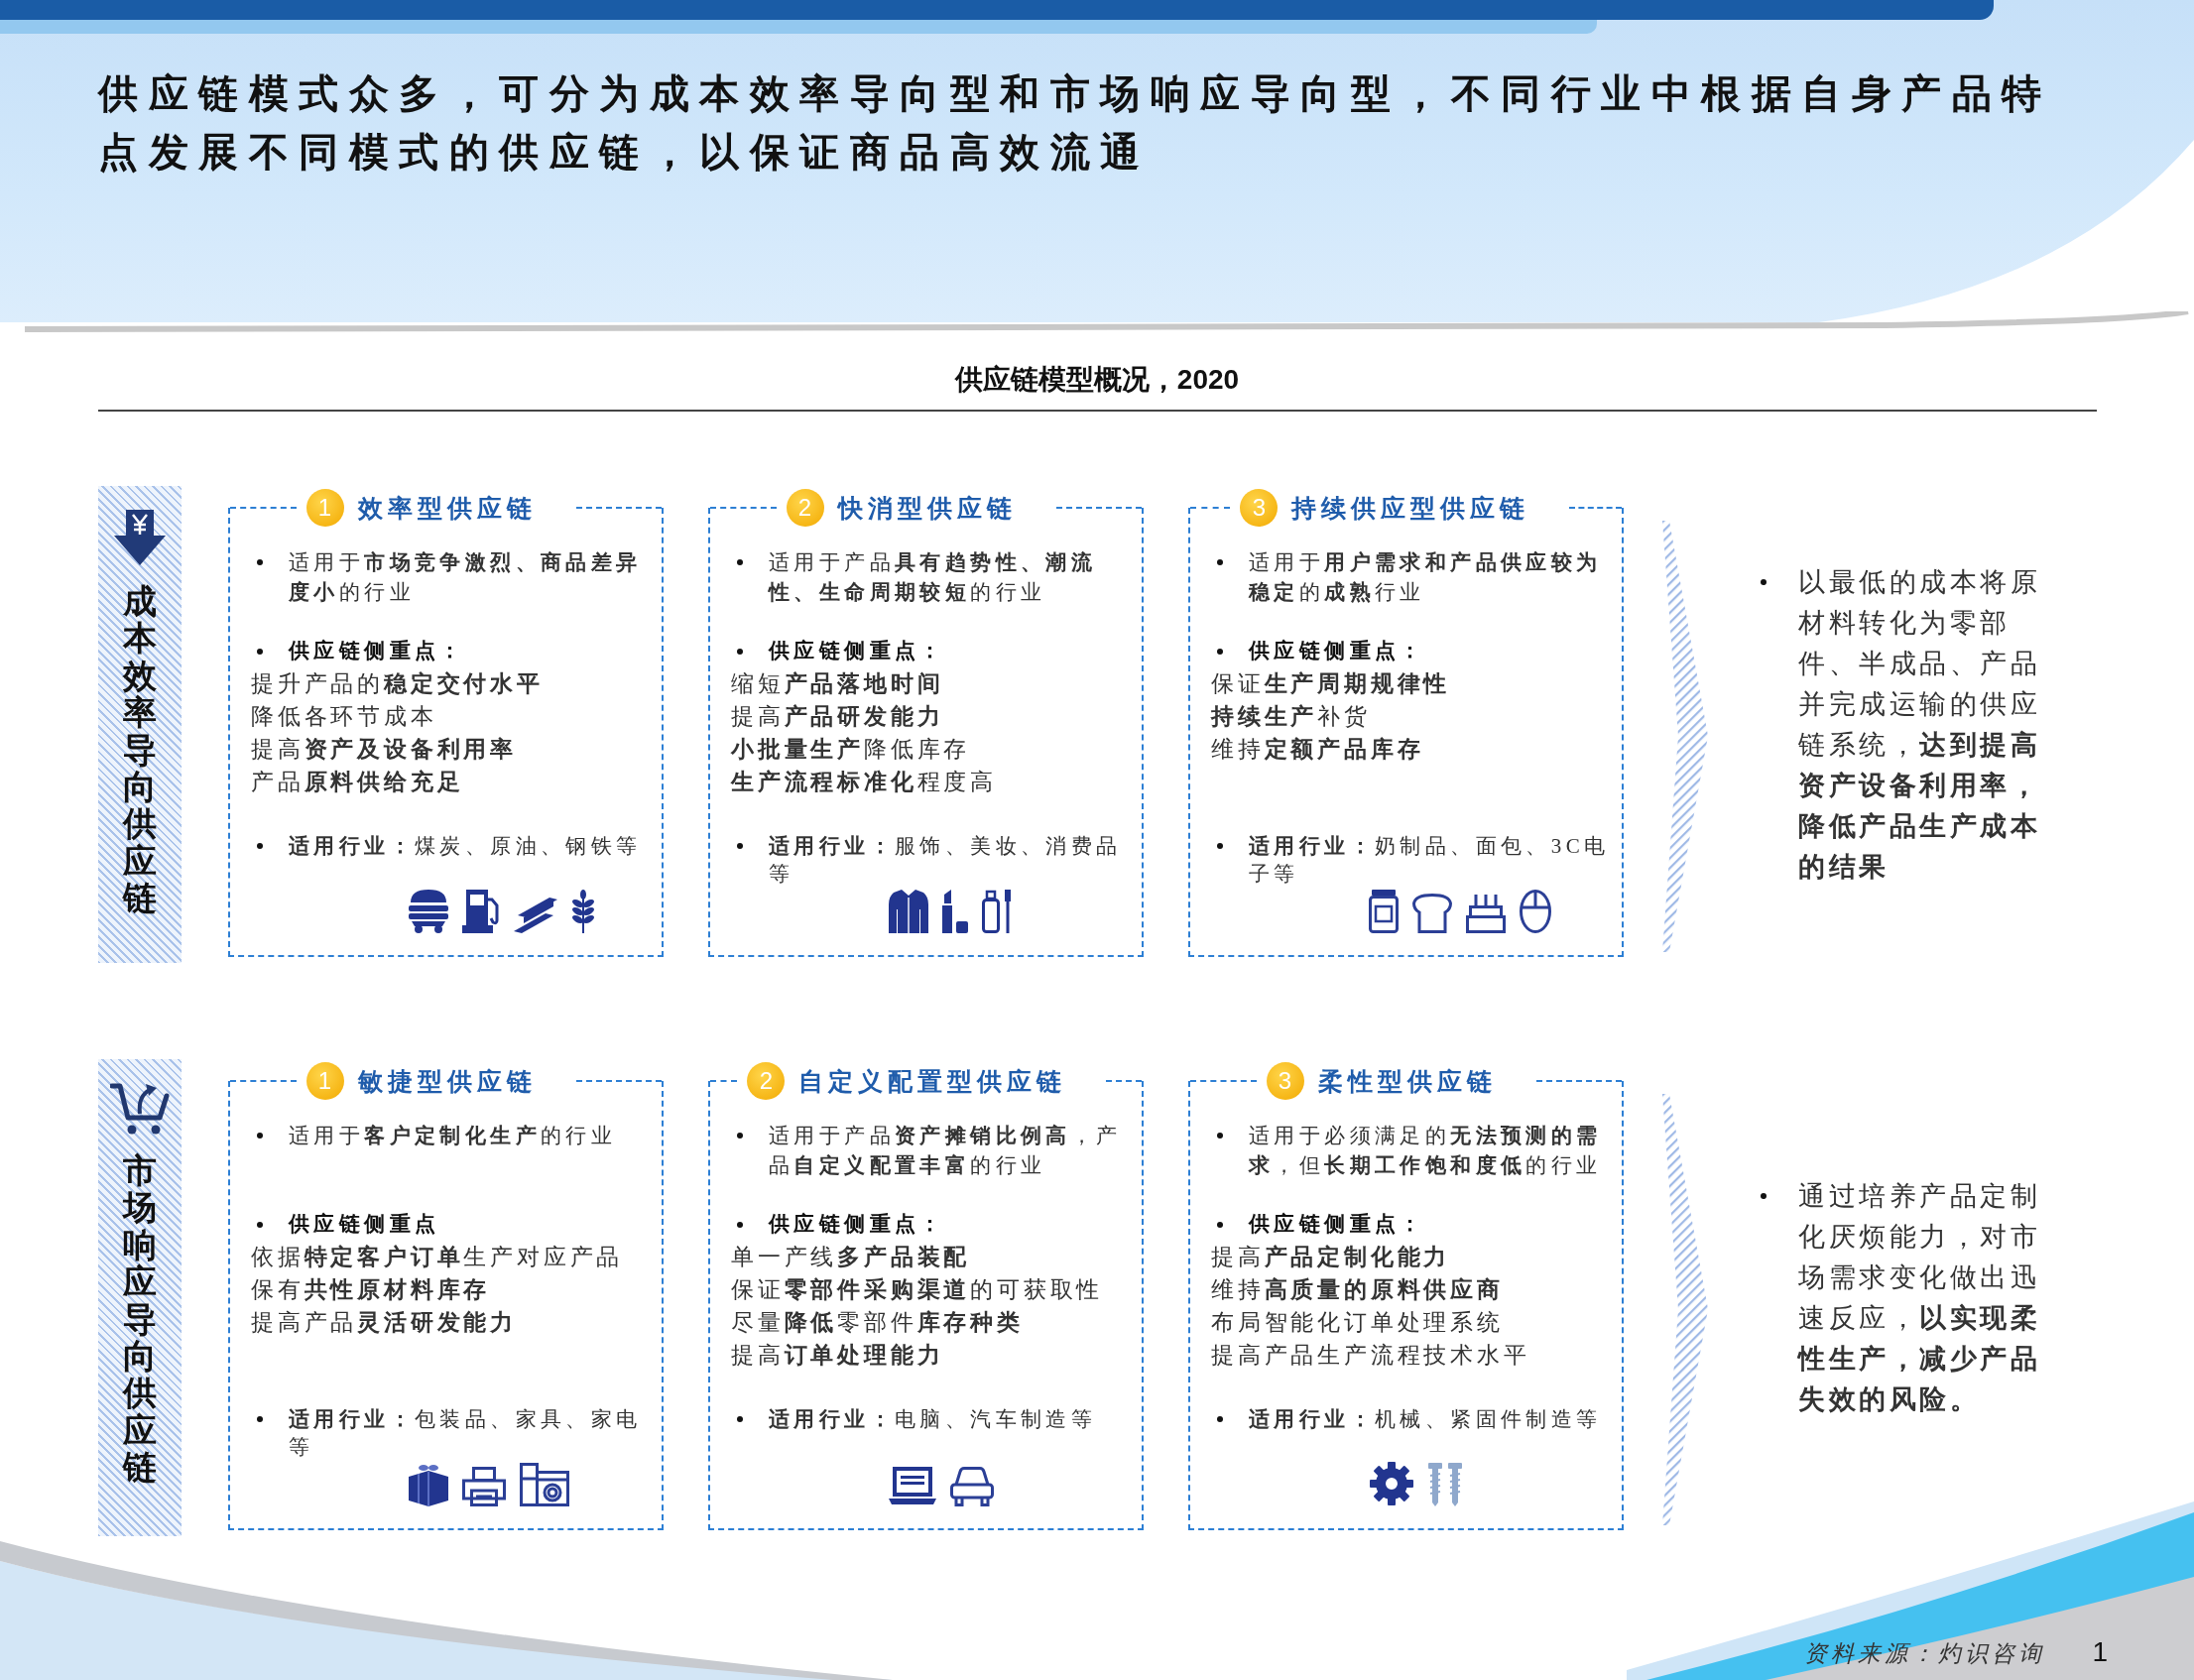  Describe the element at coordinates (1357, 1290) in the screenshot. I see `focus-item: 维持高质量的原料供应商` at that location.